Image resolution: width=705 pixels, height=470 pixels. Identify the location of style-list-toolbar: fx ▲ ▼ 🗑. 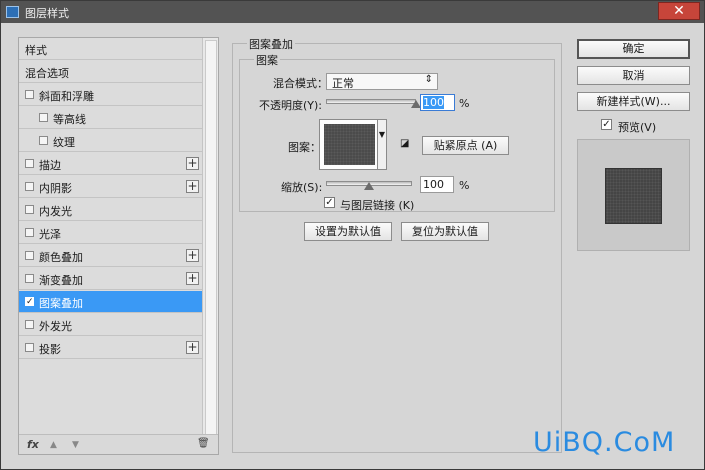
(118, 444).